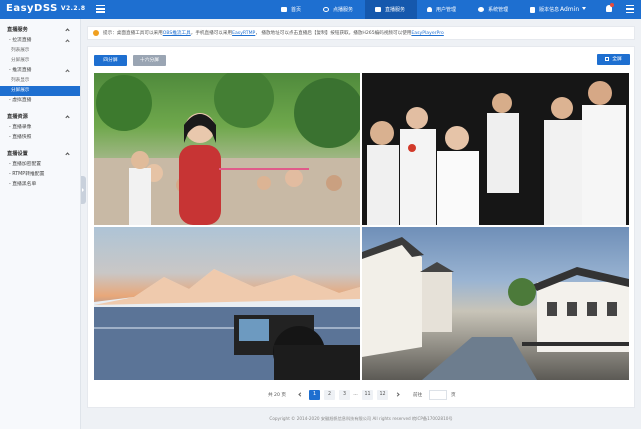 The width and height of the screenshot is (641, 429). I want to click on sidebar-item-pull-split: 分屏展示, so click(40, 61).